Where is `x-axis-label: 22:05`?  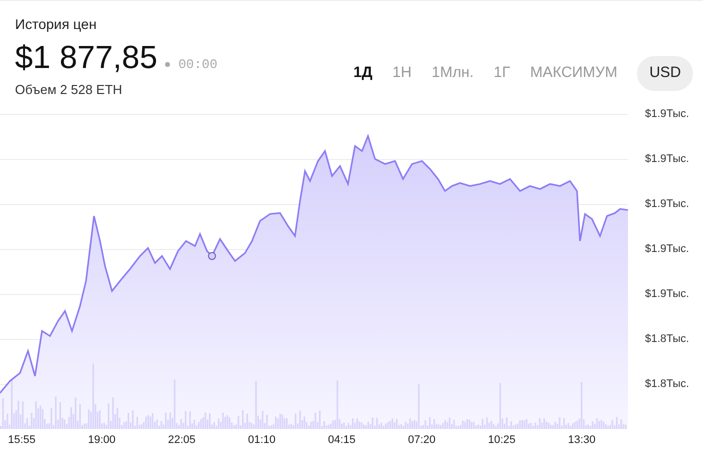
x-axis-label: 22:05 is located at coordinates (182, 440).